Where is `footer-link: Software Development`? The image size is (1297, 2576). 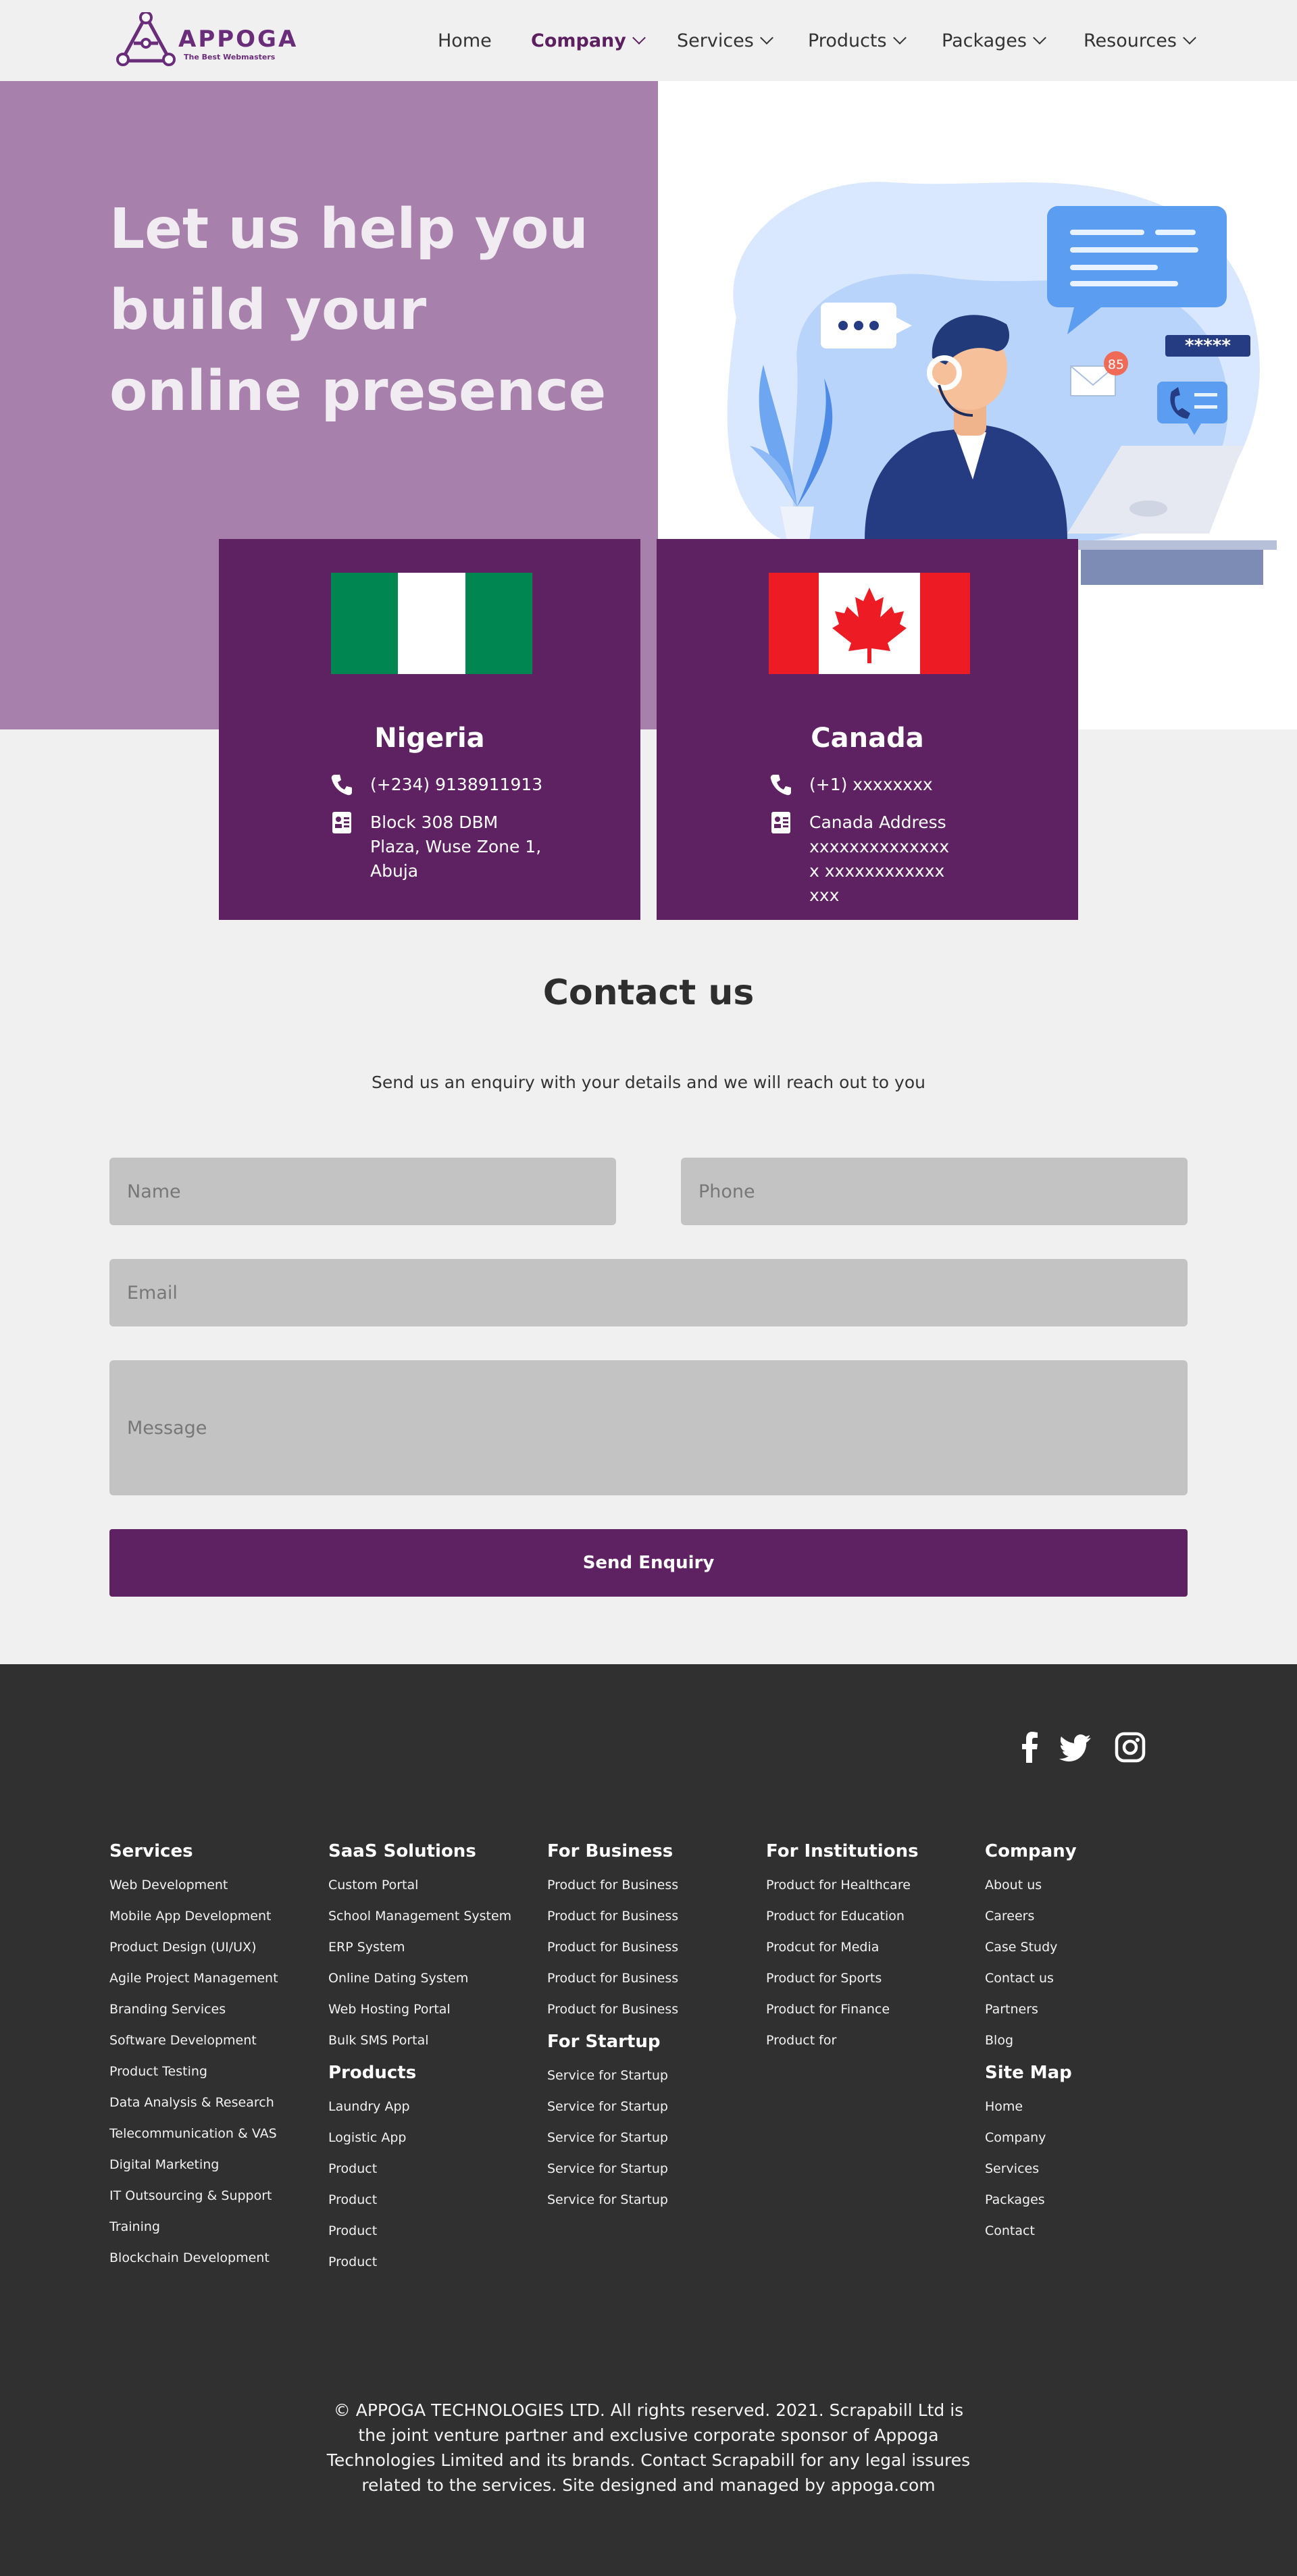
footer-link: Software Development is located at coordinates (217, 2040).